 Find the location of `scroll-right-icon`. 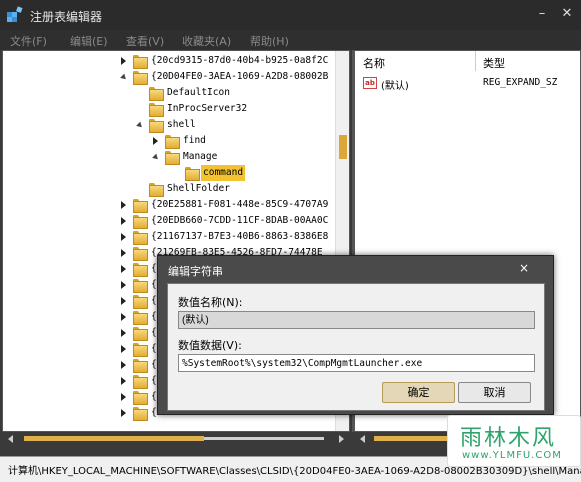

scroll-right-icon is located at coordinates (341, 439).